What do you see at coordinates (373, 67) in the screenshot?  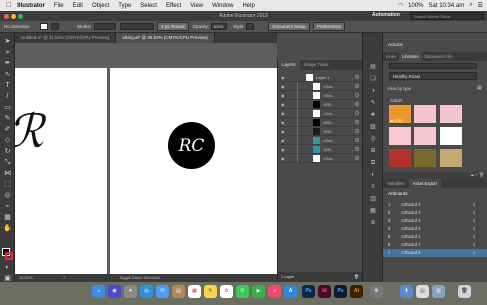 I see `properties-icon: ▤` at bounding box center [373, 67].